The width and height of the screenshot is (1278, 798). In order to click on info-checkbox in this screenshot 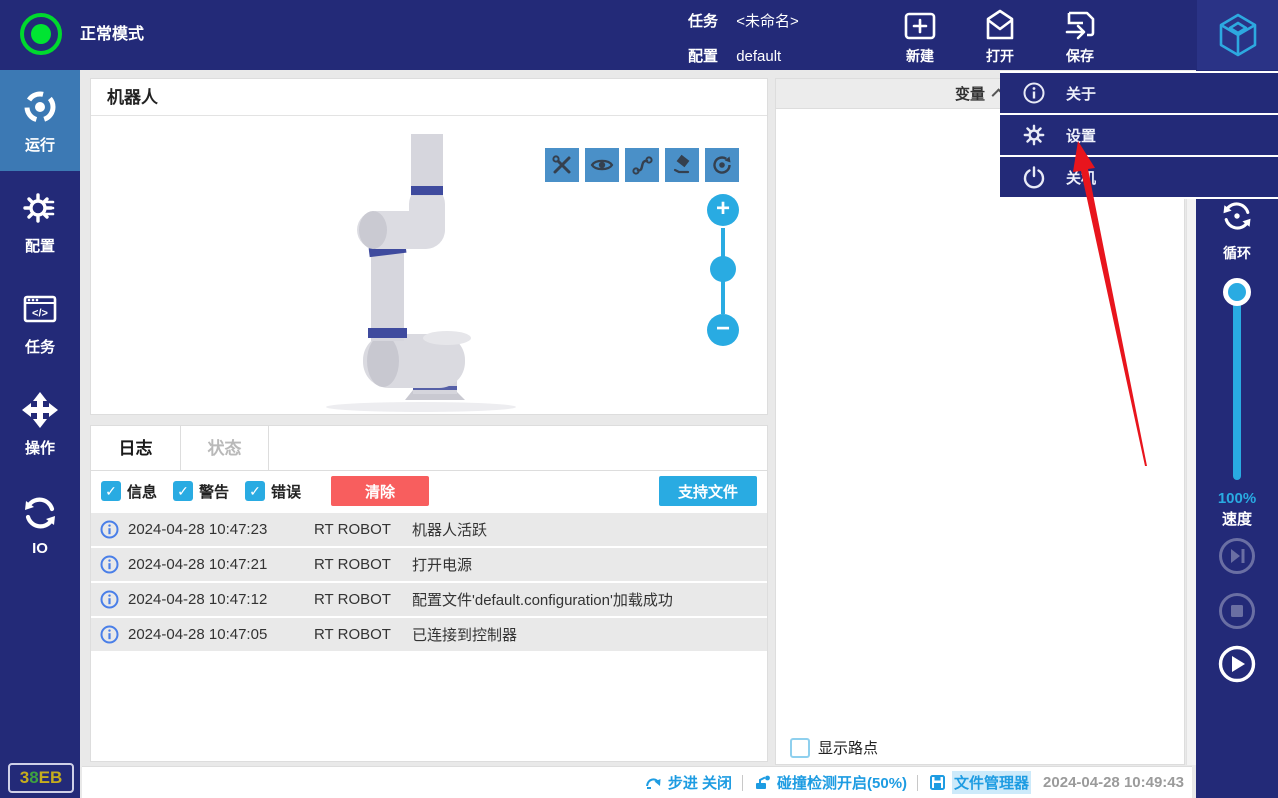, I will do `click(111, 491)`.